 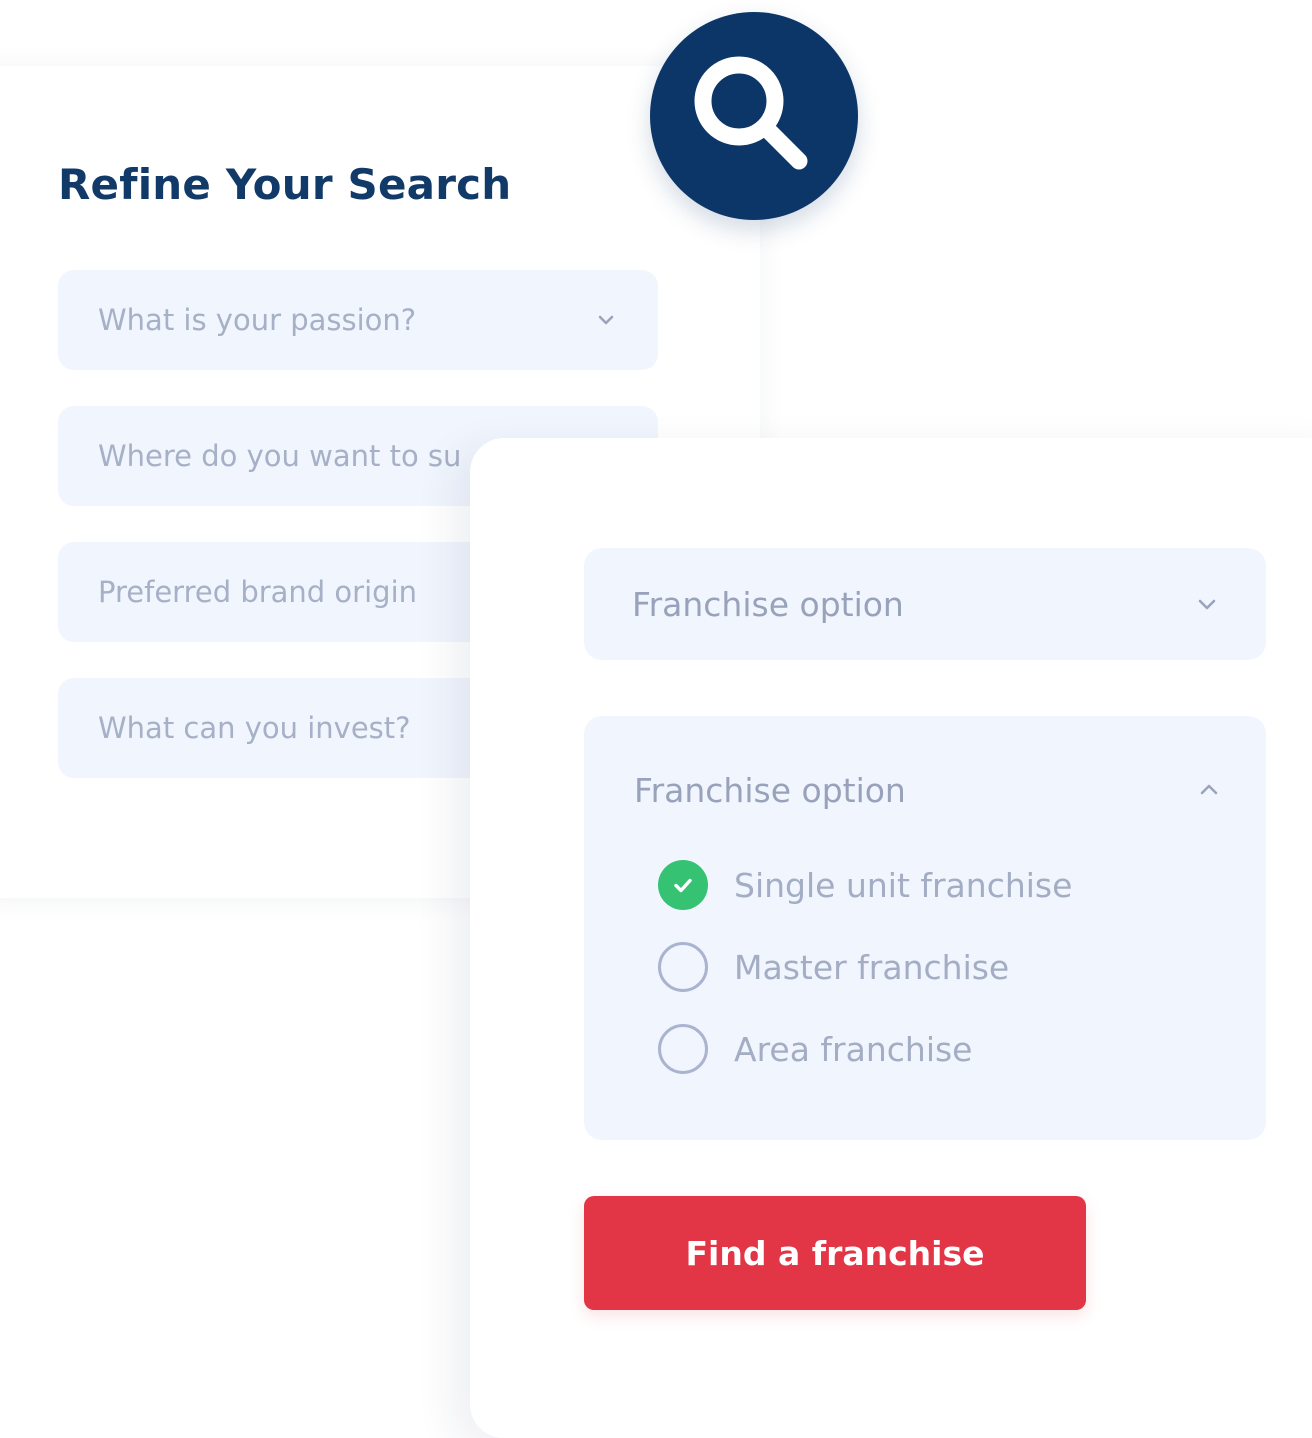 I want to click on option-master-franchise: Master franchise, so click(x=833, y=967).